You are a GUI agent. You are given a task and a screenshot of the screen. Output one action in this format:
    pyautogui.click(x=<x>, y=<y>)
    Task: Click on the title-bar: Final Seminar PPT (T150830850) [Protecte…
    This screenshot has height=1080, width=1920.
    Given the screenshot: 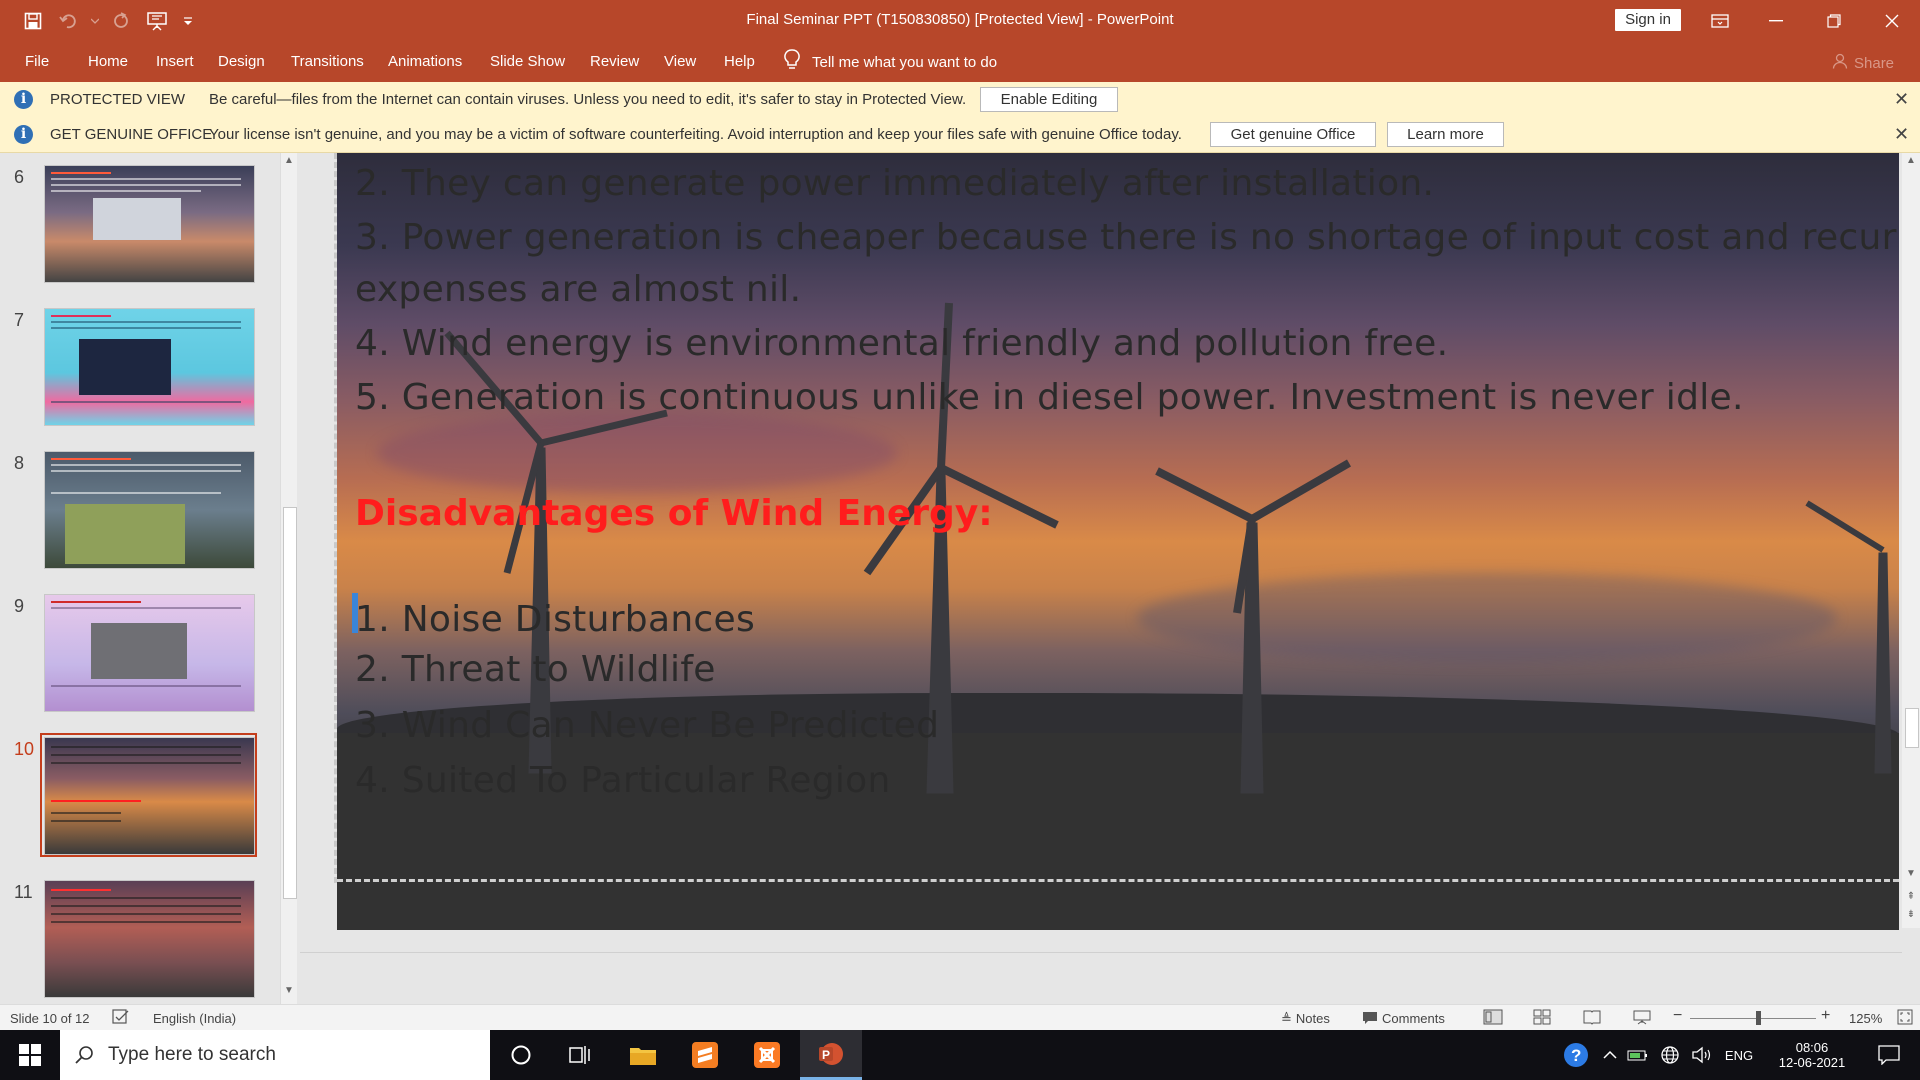 What is the action you would take?
    pyautogui.click(x=960, y=20)
    